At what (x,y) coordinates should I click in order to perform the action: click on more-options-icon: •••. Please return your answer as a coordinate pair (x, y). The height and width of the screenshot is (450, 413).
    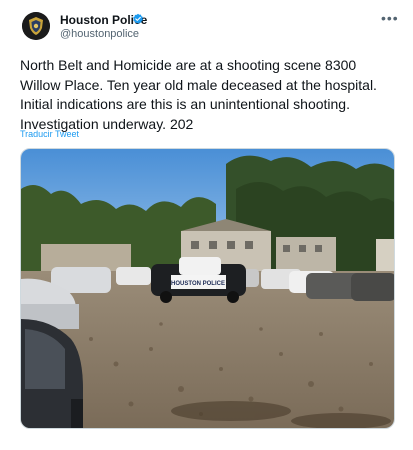
    Looking at the image, I should click on (390, 18).